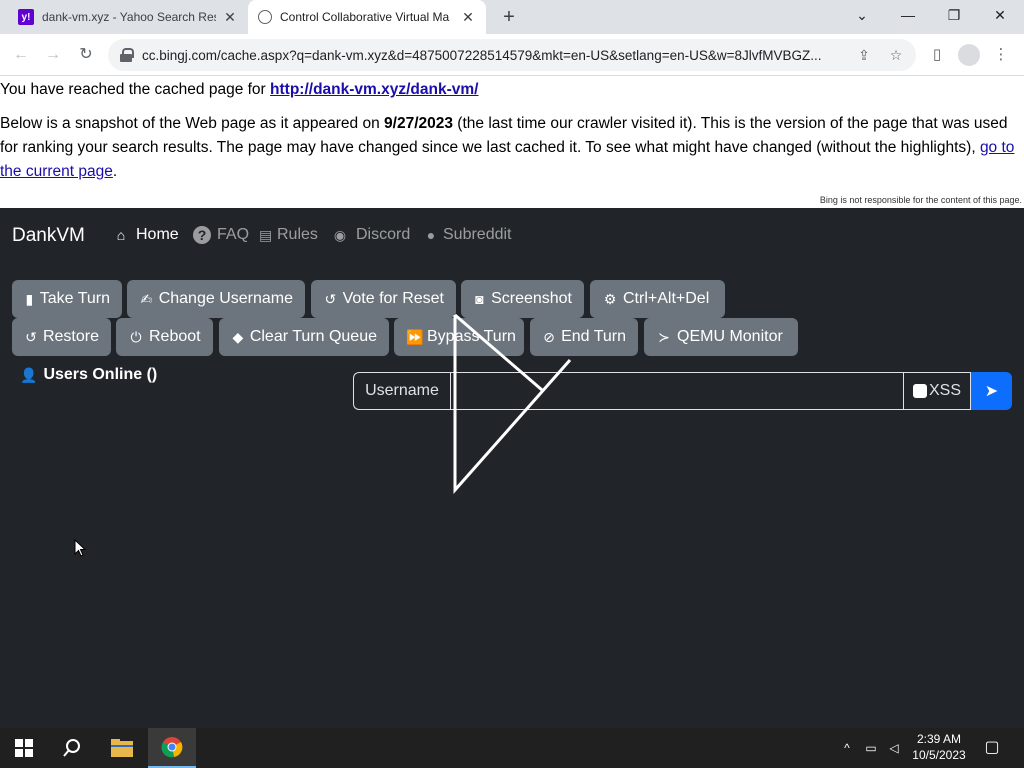  What do you see at coordinates (937, 391) in the screenshot?
I see `xss-toggle: XSS` at bounding box center [937, 391].